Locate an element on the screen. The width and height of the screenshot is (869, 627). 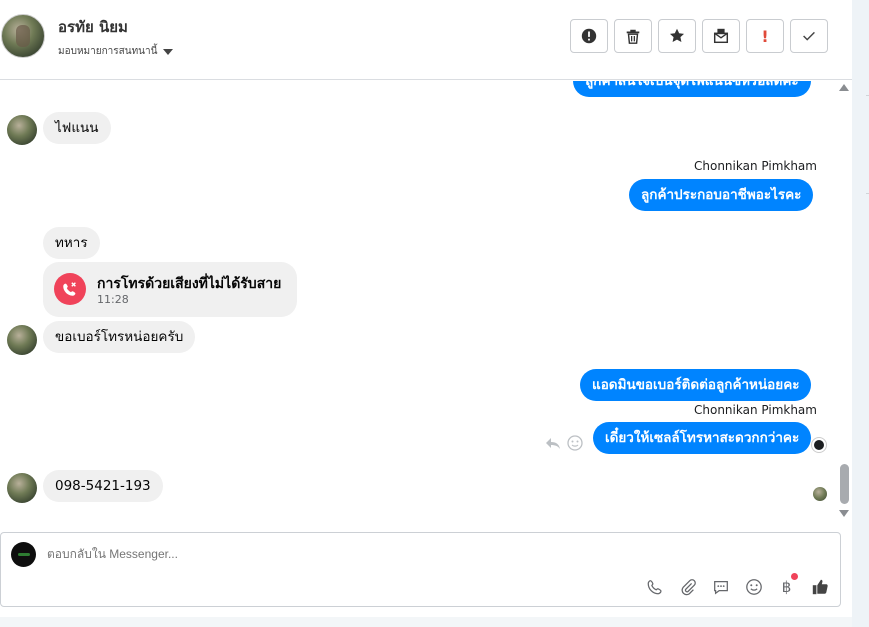
alert-circle-icon is located at coordinates (589, 36).